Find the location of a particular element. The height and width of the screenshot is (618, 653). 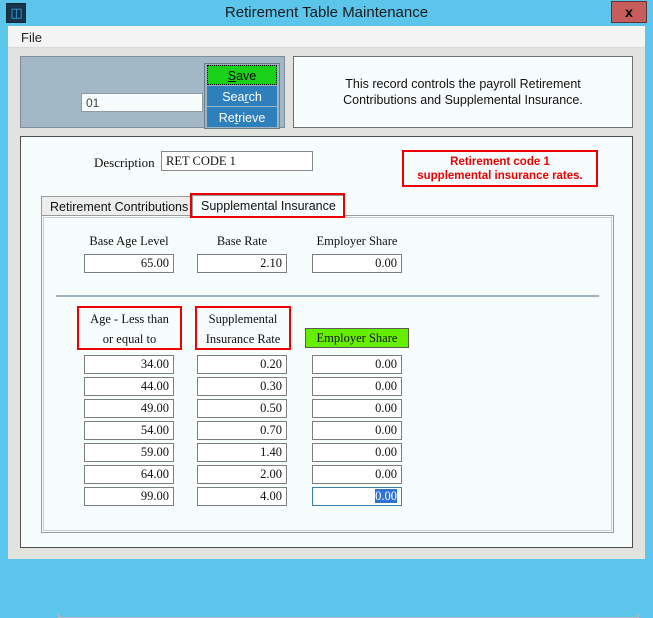

rate-cell: 0.50 is located at coordinates (242, 408).